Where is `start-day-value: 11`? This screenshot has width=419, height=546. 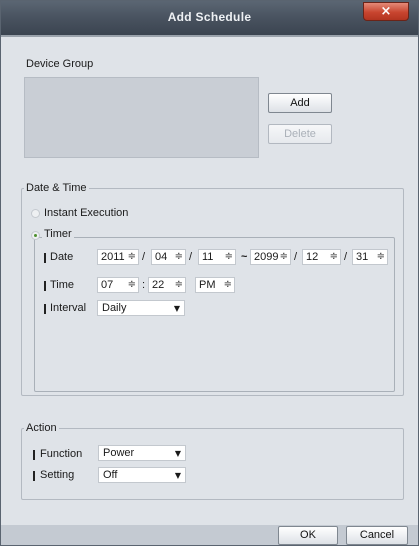
start-day-value: 11 is located at coordinates (208, 257).